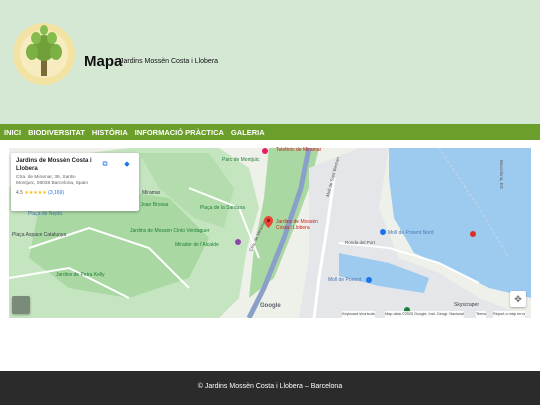 The width and height of the screenshot is (540, 405). I want to click on directions-icon: ◆, so click(127, 165).